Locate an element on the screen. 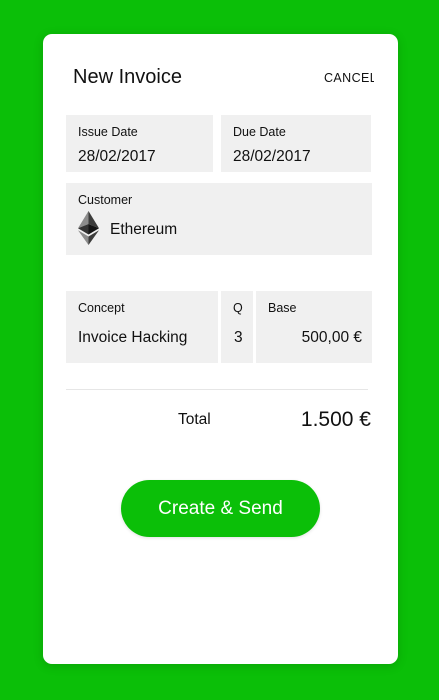 The height and width of the screenshot is (700, 439). divider is located at coordinates (217, 389).